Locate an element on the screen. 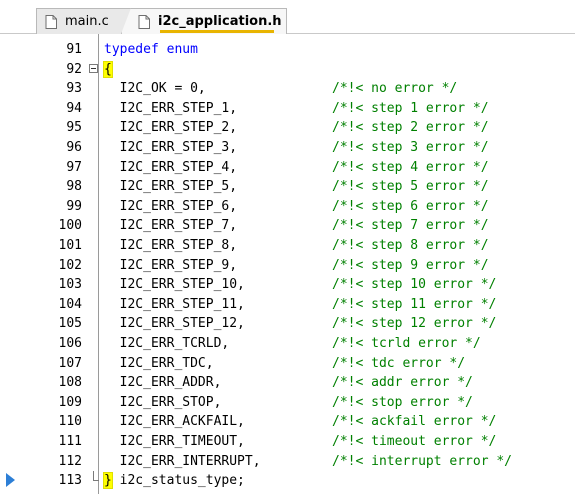  line-number: 101 is located at coordinates (70, 245).